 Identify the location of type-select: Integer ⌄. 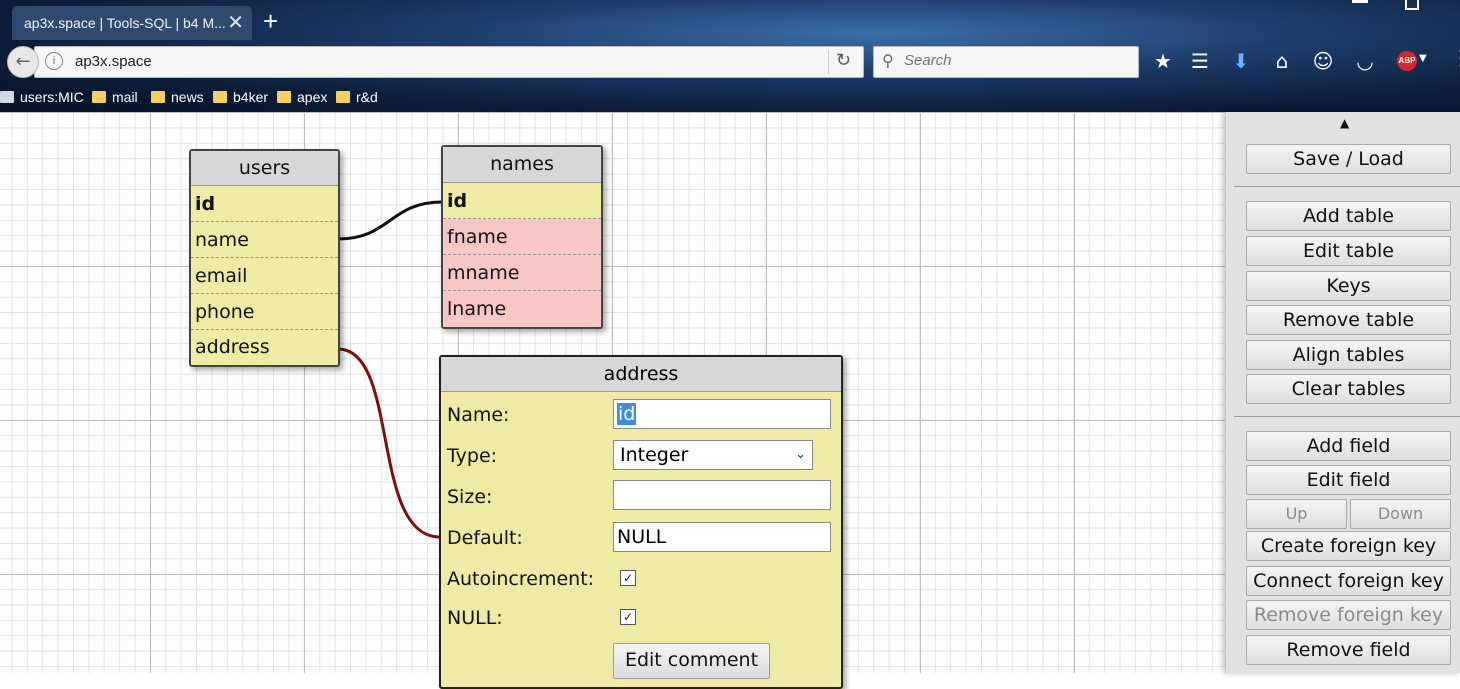
(713, 455).